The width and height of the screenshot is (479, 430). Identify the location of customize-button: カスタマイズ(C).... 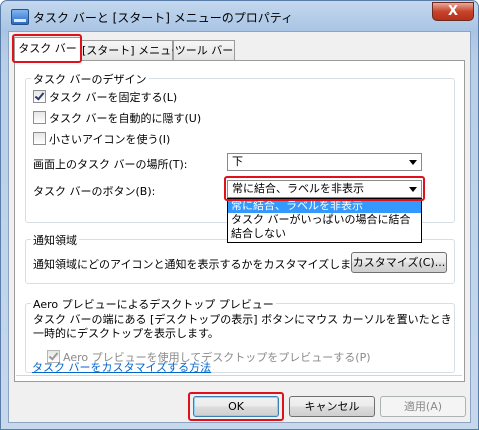
(399, 262).